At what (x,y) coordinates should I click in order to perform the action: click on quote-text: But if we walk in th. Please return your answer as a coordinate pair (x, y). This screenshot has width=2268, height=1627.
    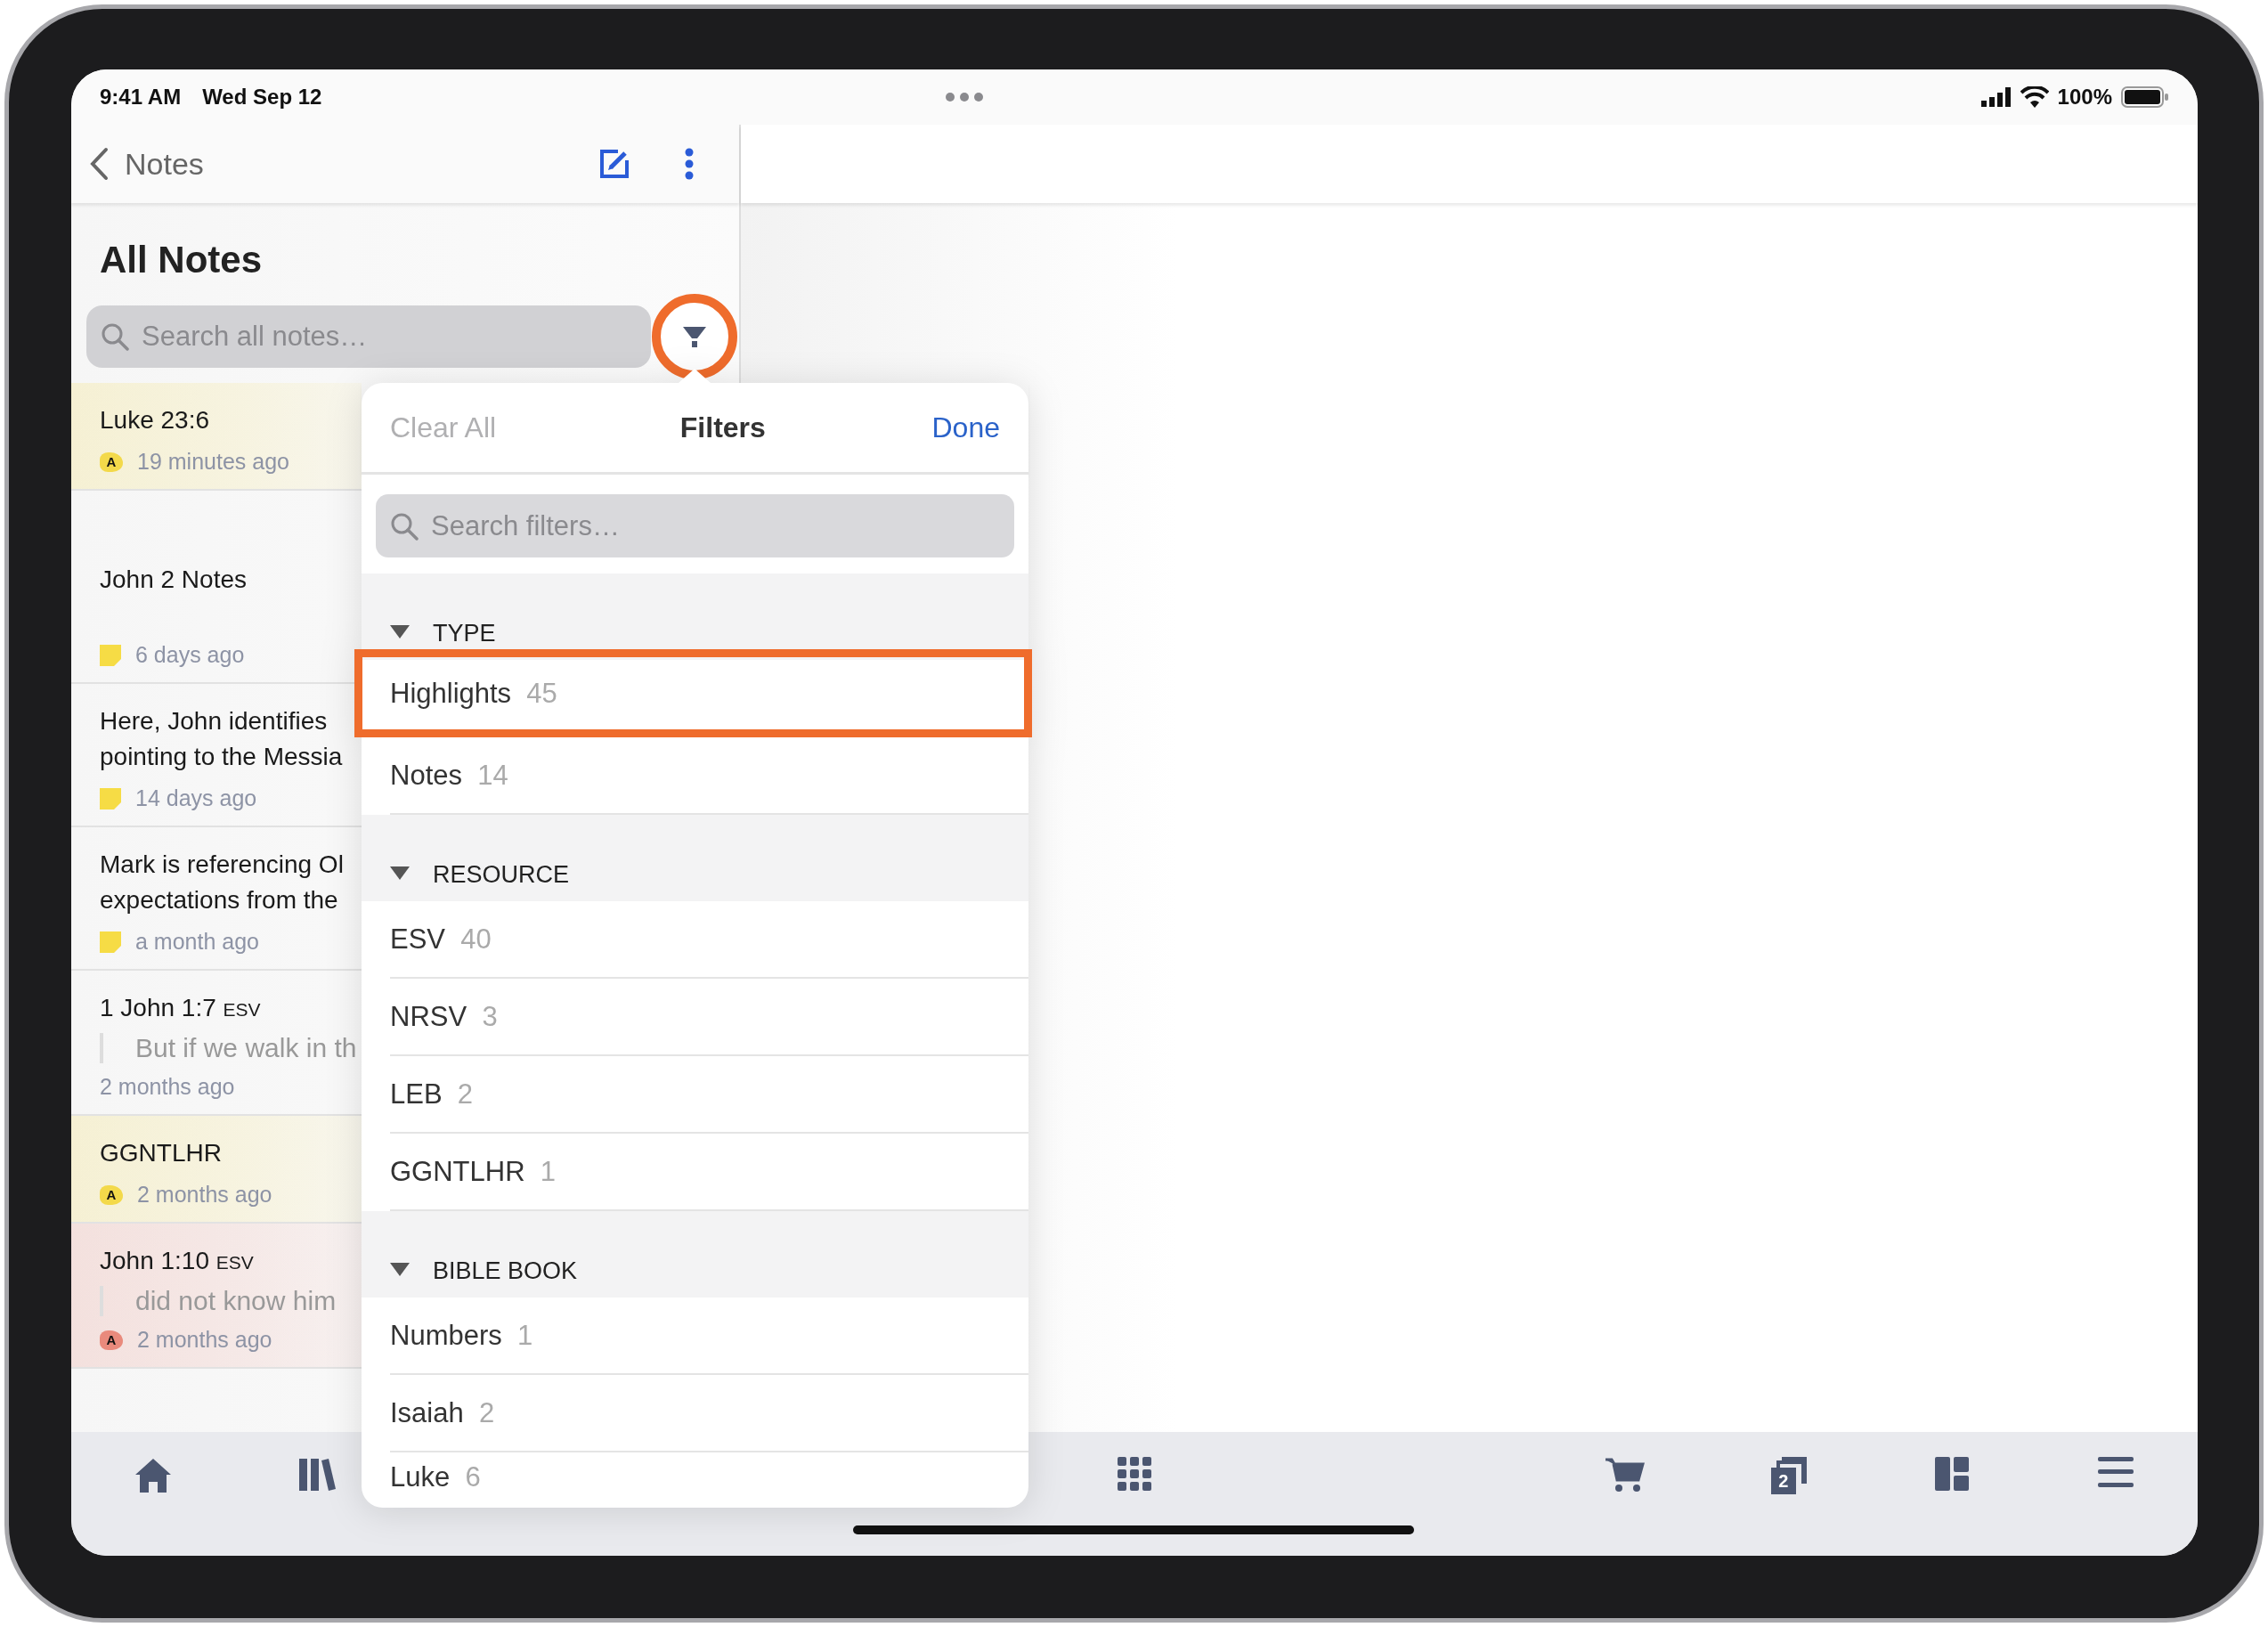
    Looking at the image, I should click on (228, 1048).